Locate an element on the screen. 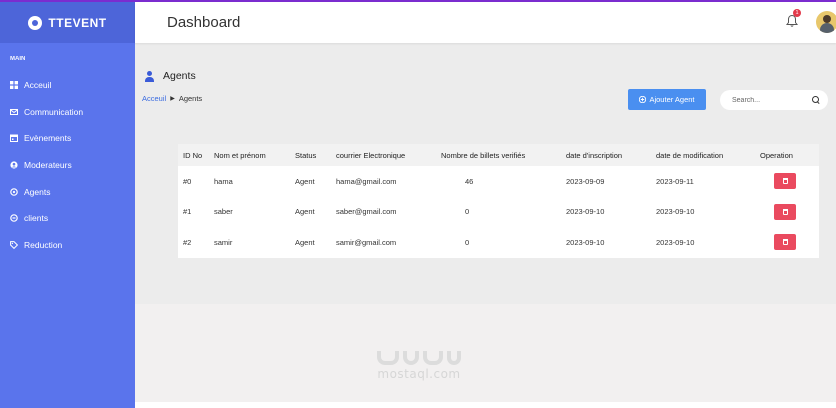 This screenshot has height=408, width=836. section-heading: Agents is located at coordinates (170, 76).